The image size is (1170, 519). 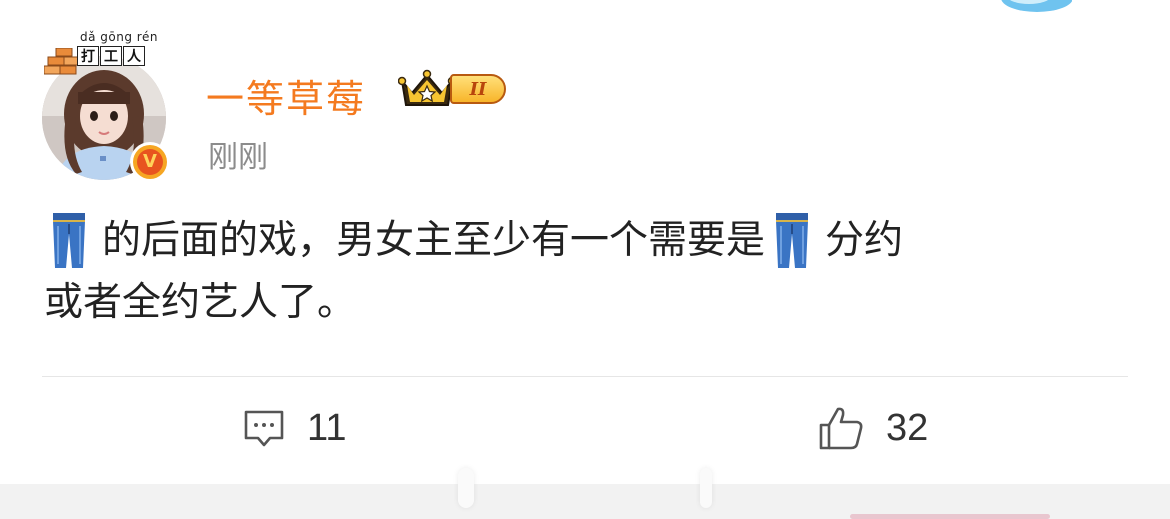 I want to click on timestamp: 刚刚, so click(x=238, y=157).